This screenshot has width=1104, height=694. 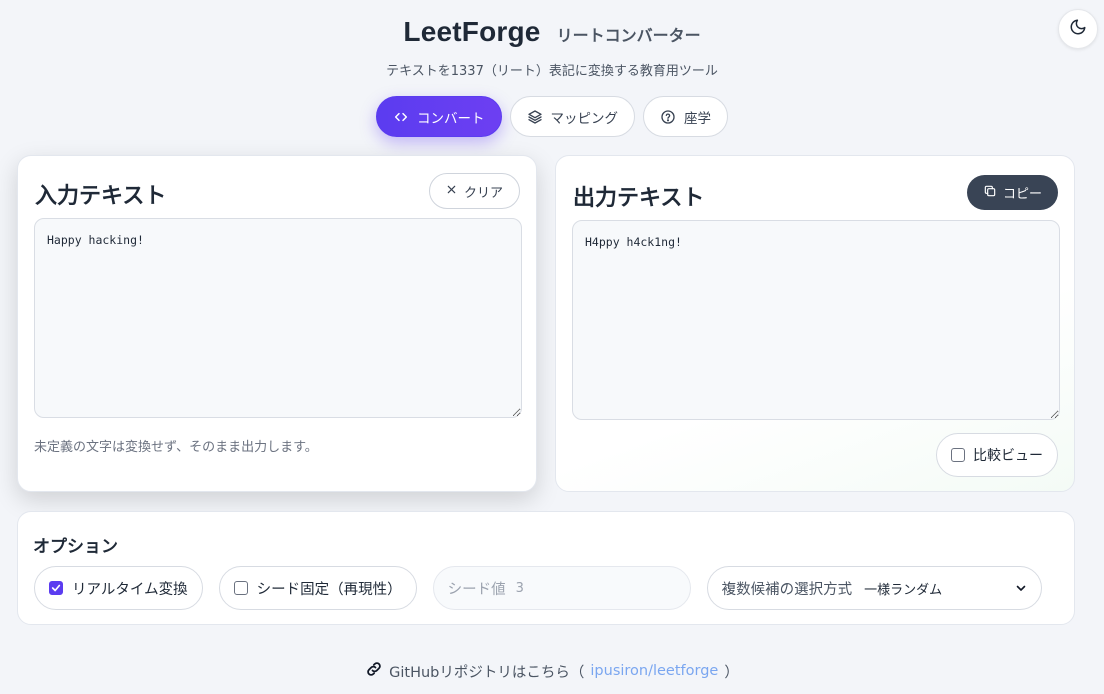 I want to click on selection-method-value: 一様ランダム, so click(x=903, y=590).